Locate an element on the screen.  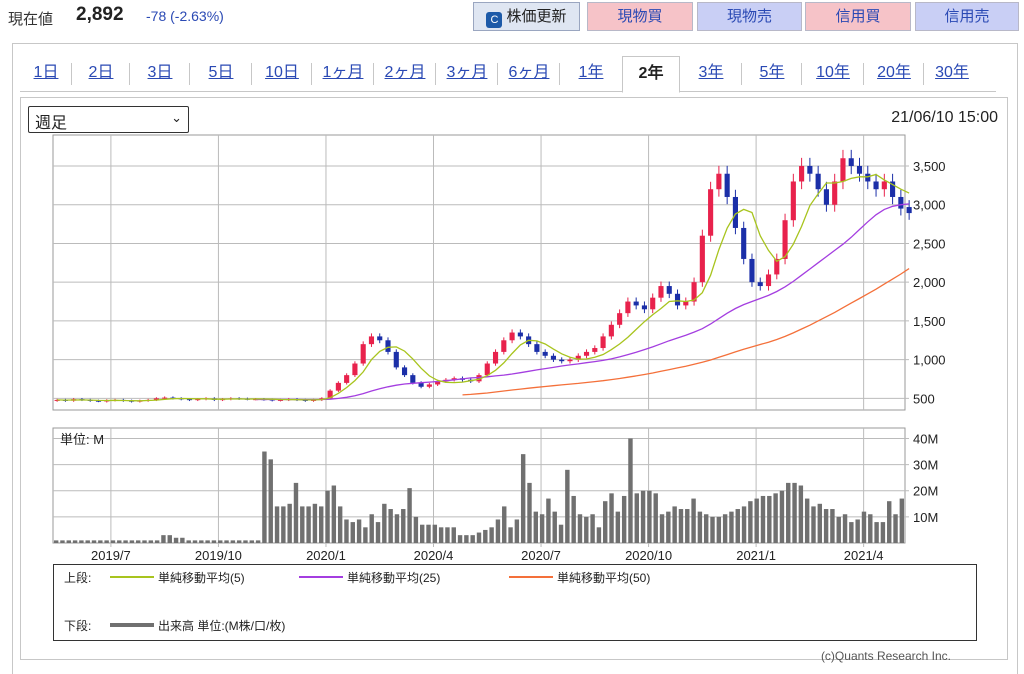
volume-axis-tick: 40M is located at coordinates (925, 438).